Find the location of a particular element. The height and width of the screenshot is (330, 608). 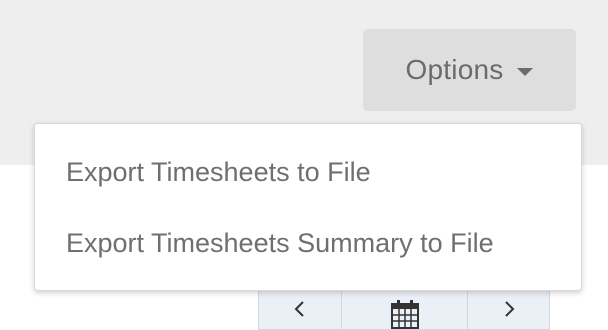

options-button: Options is located at coordinates (469, 70).